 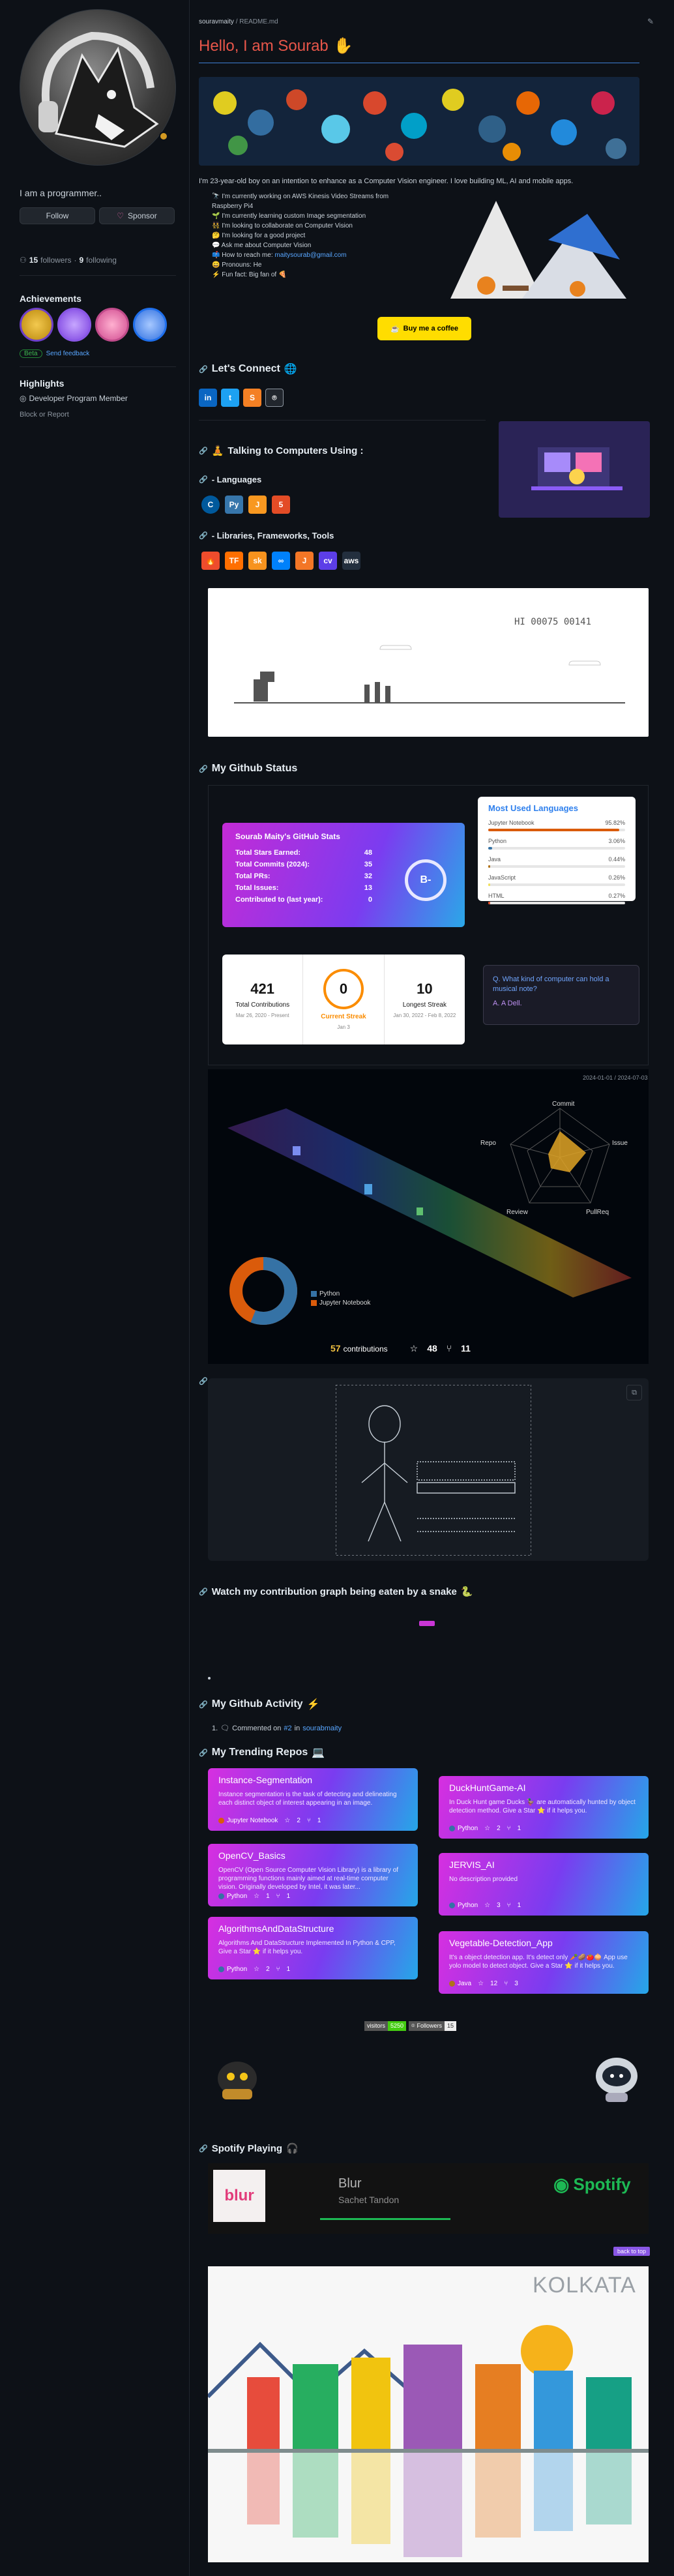 I want to click on followers-label: followers, so click(x=55, y=260).